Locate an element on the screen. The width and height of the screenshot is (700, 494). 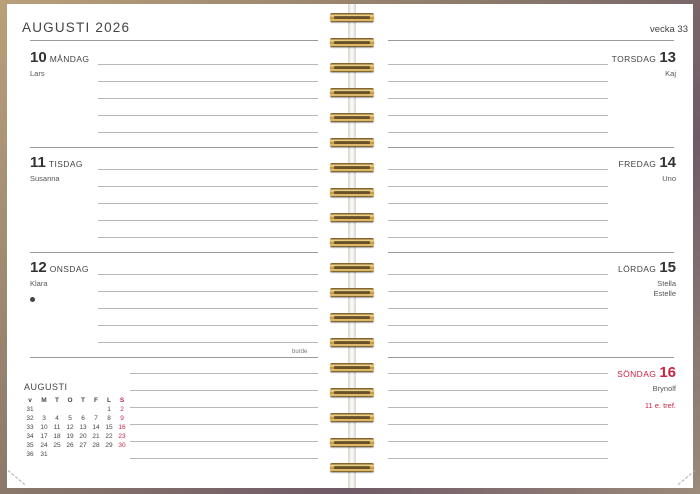
mini-calendar-cell: 7 is located at coordinates (96, 418).